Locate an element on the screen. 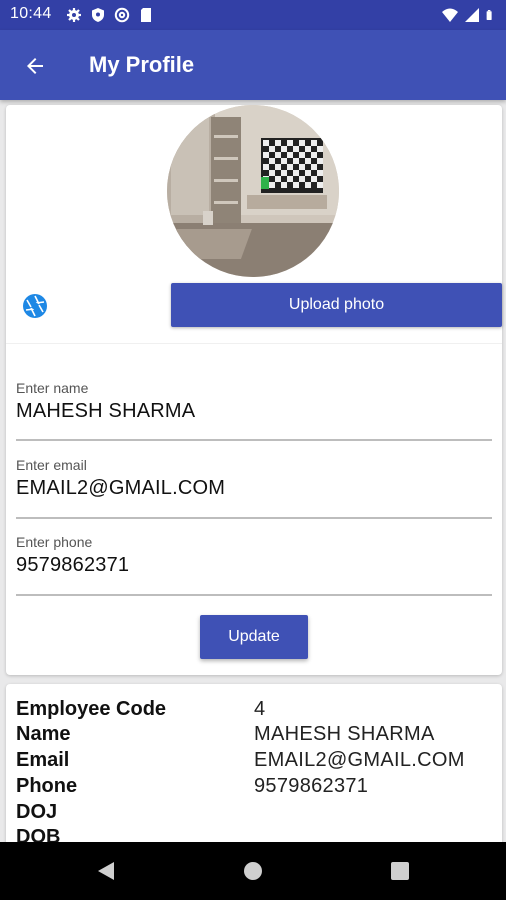 This screenshot has height=900, width=506. profile-photo is located at coordinates (253, 191).